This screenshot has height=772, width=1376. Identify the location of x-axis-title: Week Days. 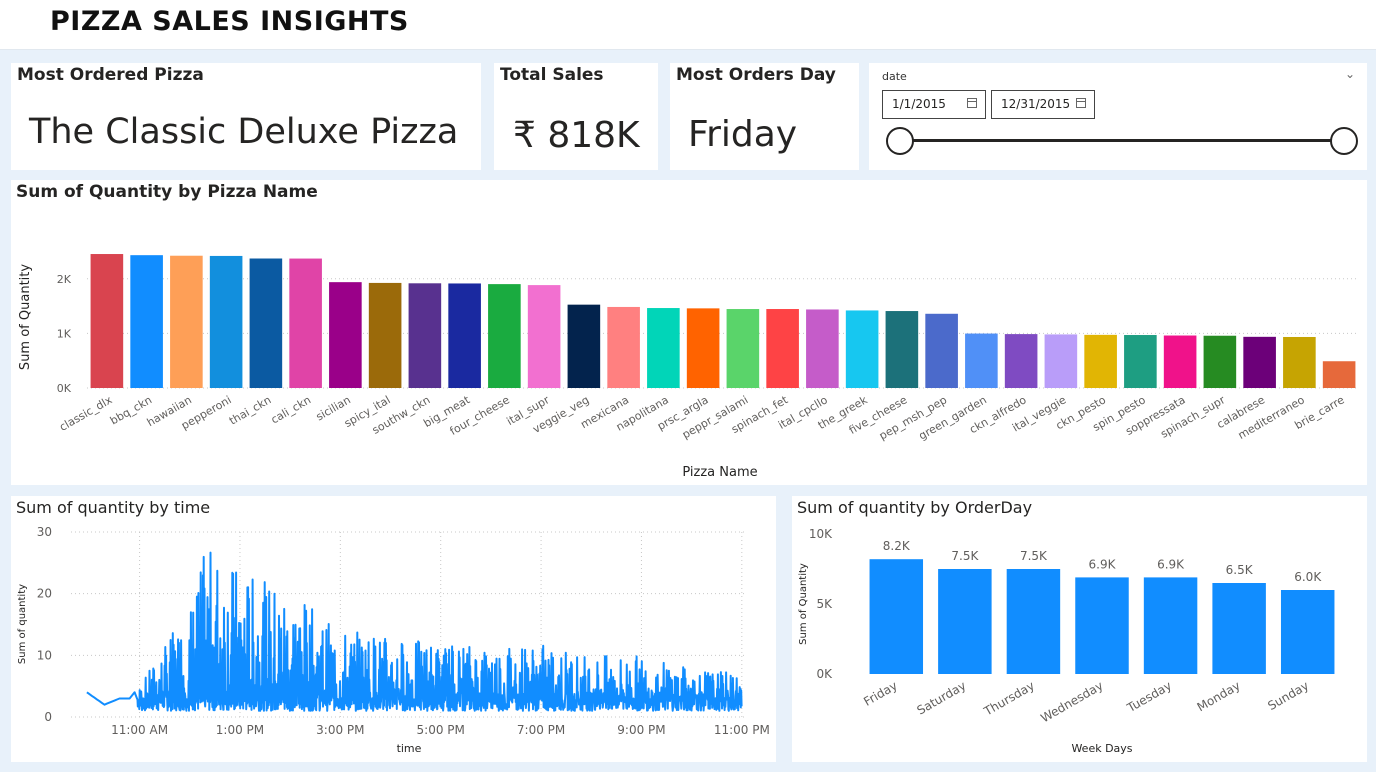
(1101, 748).